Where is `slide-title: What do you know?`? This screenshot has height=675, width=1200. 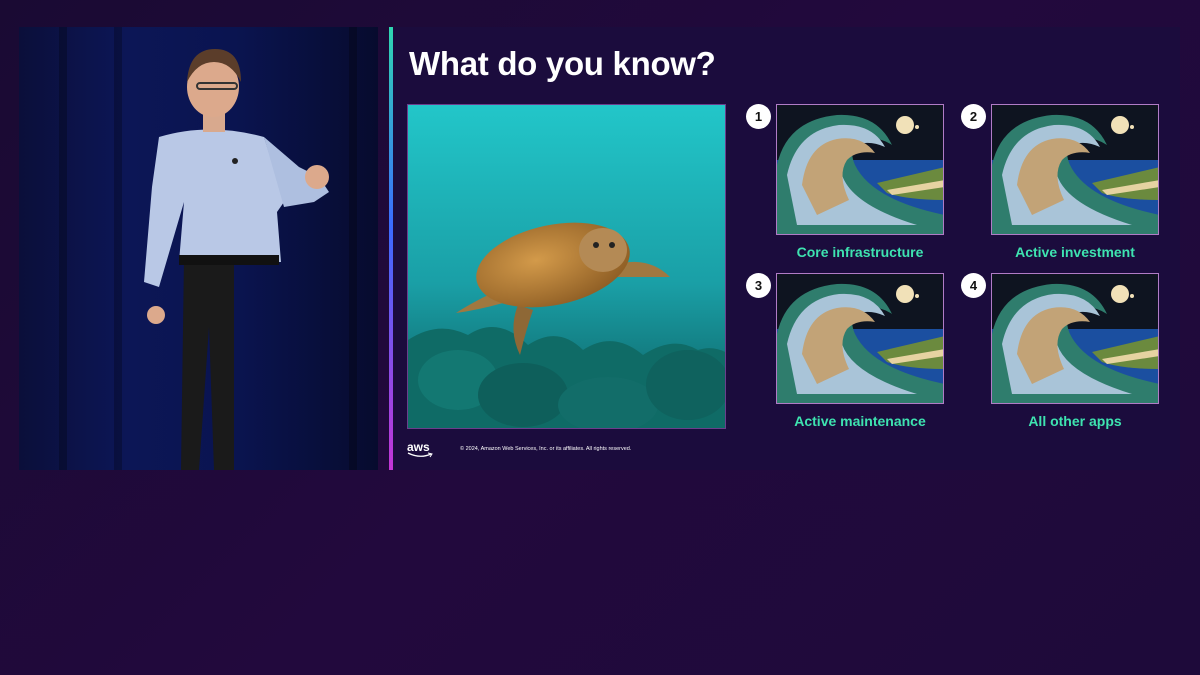
slide-title: What do you know? is located at coordinates (562, 63).